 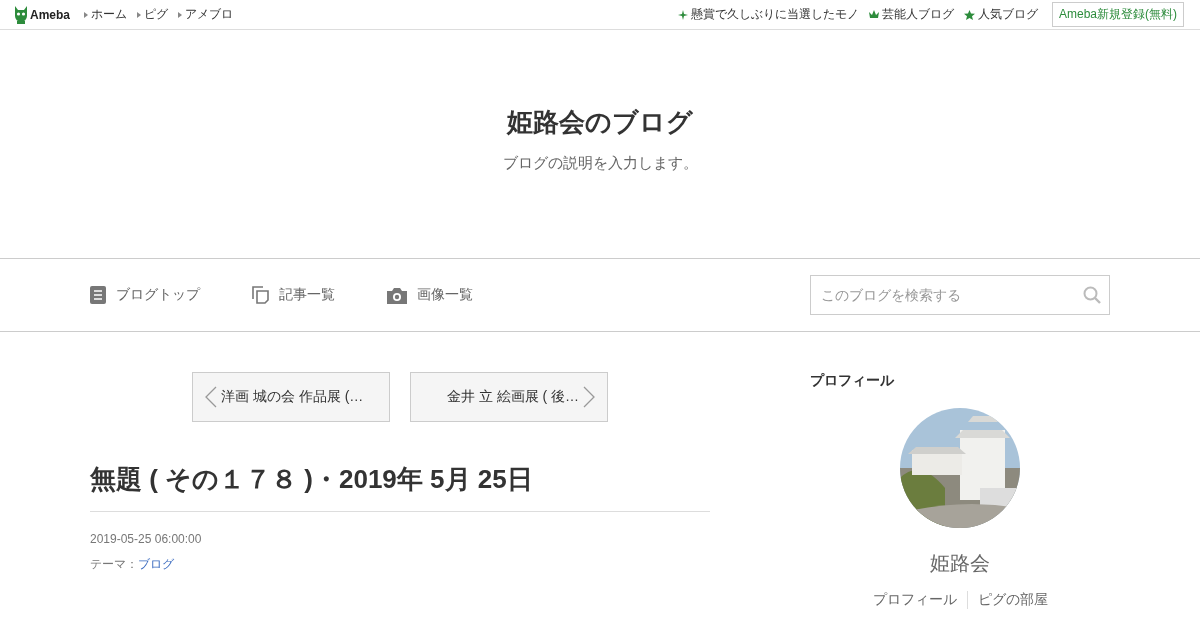 I want to click on star-icon, so click(x=969, y=14).